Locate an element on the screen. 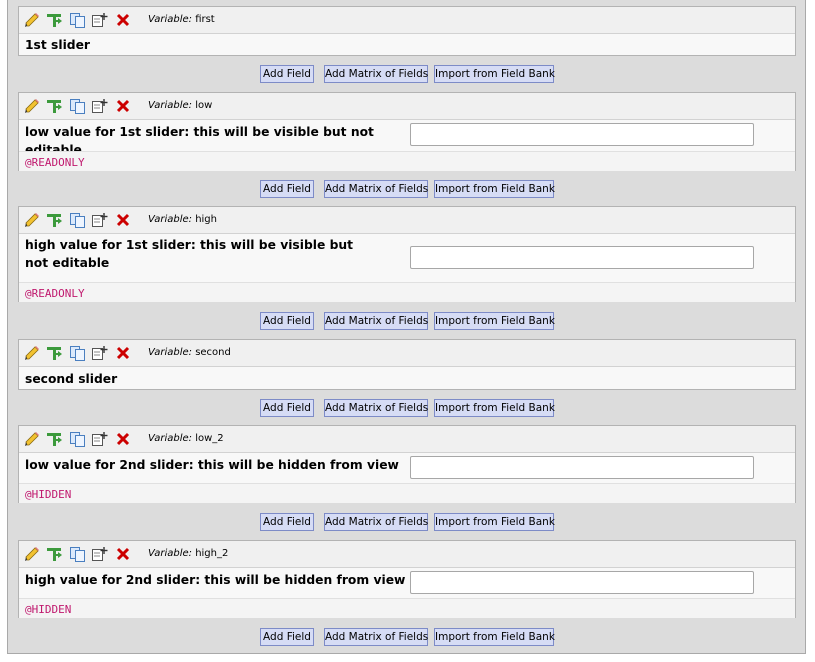  field-toolbar: Variable: high is located at coordinates (407, 220).